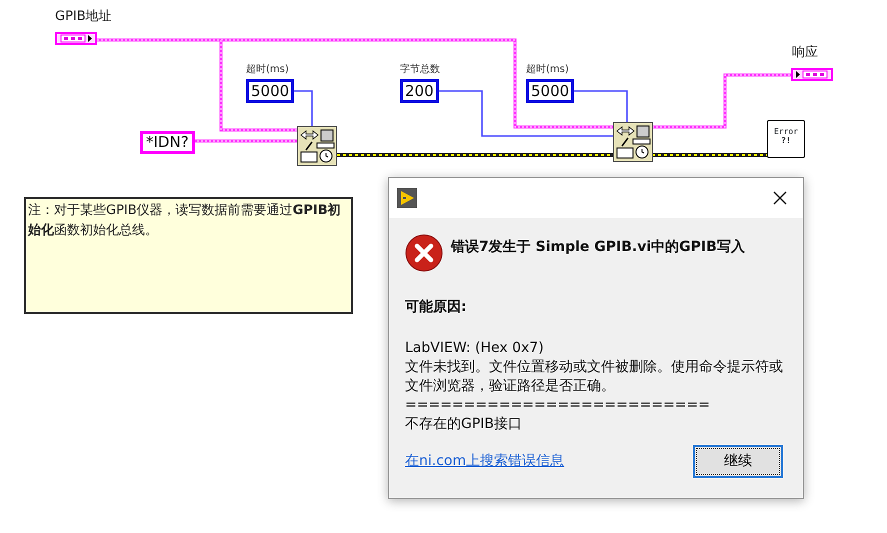 Image resolution: width=887 pixels, height=533 pixels. Describe the element at coordinates (805, 52) in the screenshot. I see `terminal-label: 响应` at that location.